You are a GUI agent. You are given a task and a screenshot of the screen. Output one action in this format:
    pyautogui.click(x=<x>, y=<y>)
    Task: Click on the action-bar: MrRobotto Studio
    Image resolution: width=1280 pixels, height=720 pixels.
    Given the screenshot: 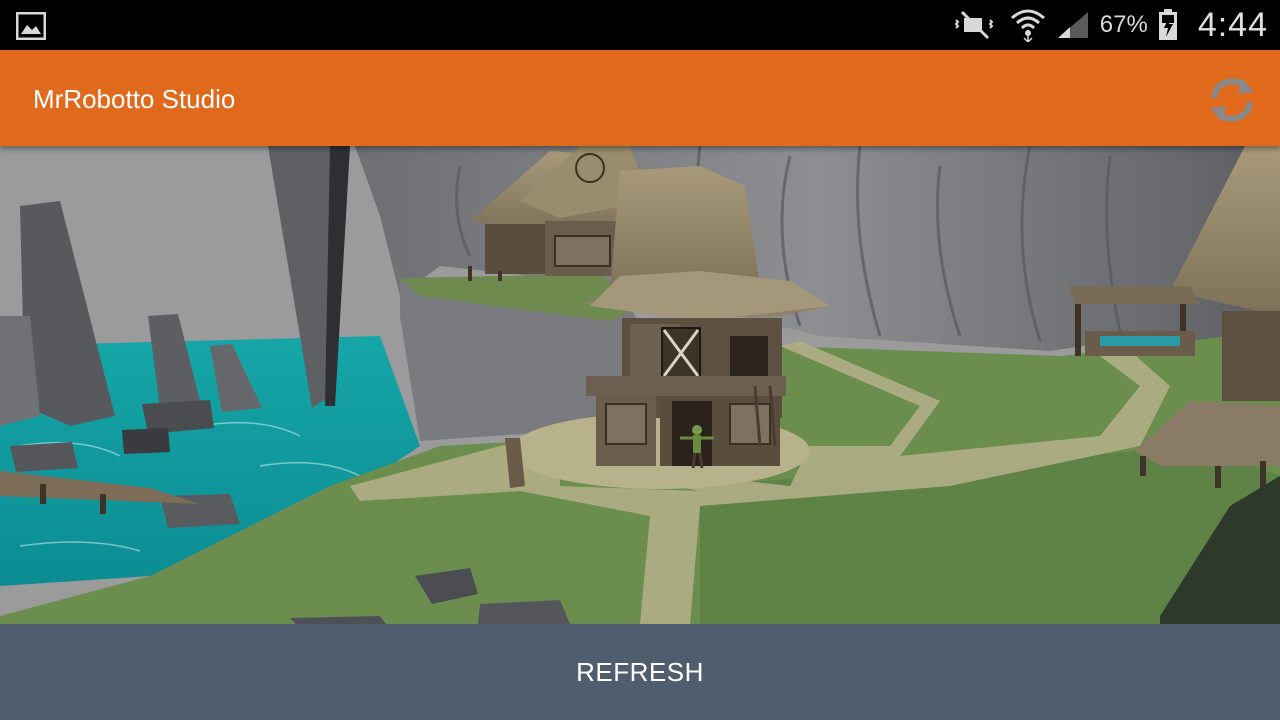 What is the action you would take?
    pyautogui.click(x=640, y=98)
    